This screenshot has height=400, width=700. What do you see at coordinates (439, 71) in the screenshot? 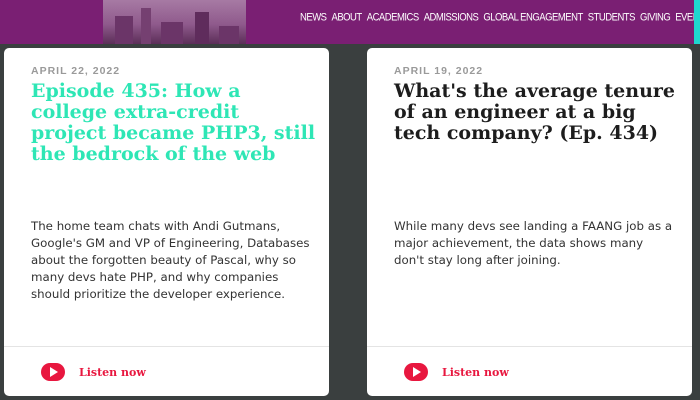
I see `card-date: APRIL 19, 2022` at bounding box center [439, 71].